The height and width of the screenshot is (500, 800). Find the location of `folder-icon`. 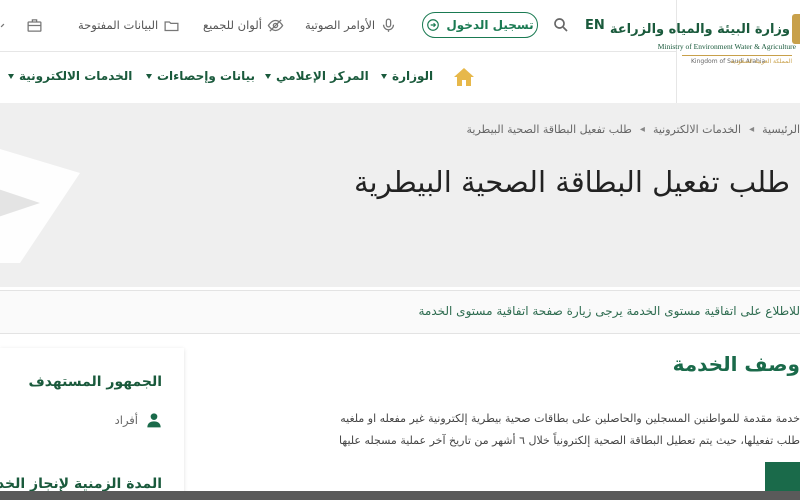

folder-icon is located at coordinates (171, 25).